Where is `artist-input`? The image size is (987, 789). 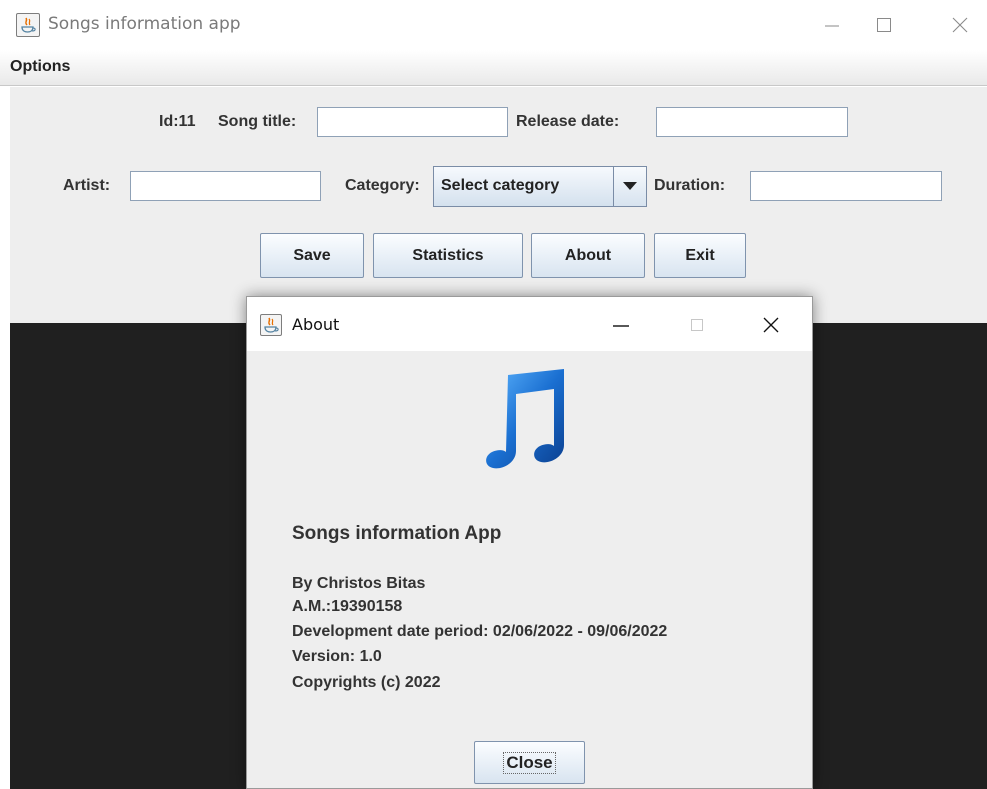
artist-input is located at coordinates (225, 186).